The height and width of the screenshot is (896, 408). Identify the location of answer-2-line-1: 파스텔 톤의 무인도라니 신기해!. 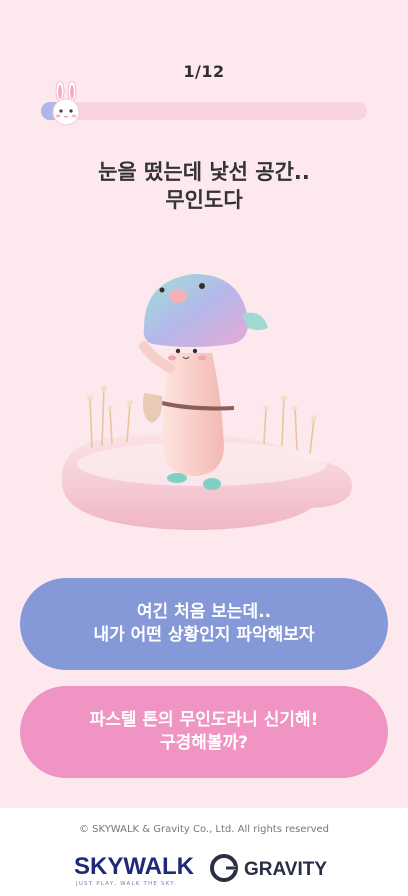
(204, 720).